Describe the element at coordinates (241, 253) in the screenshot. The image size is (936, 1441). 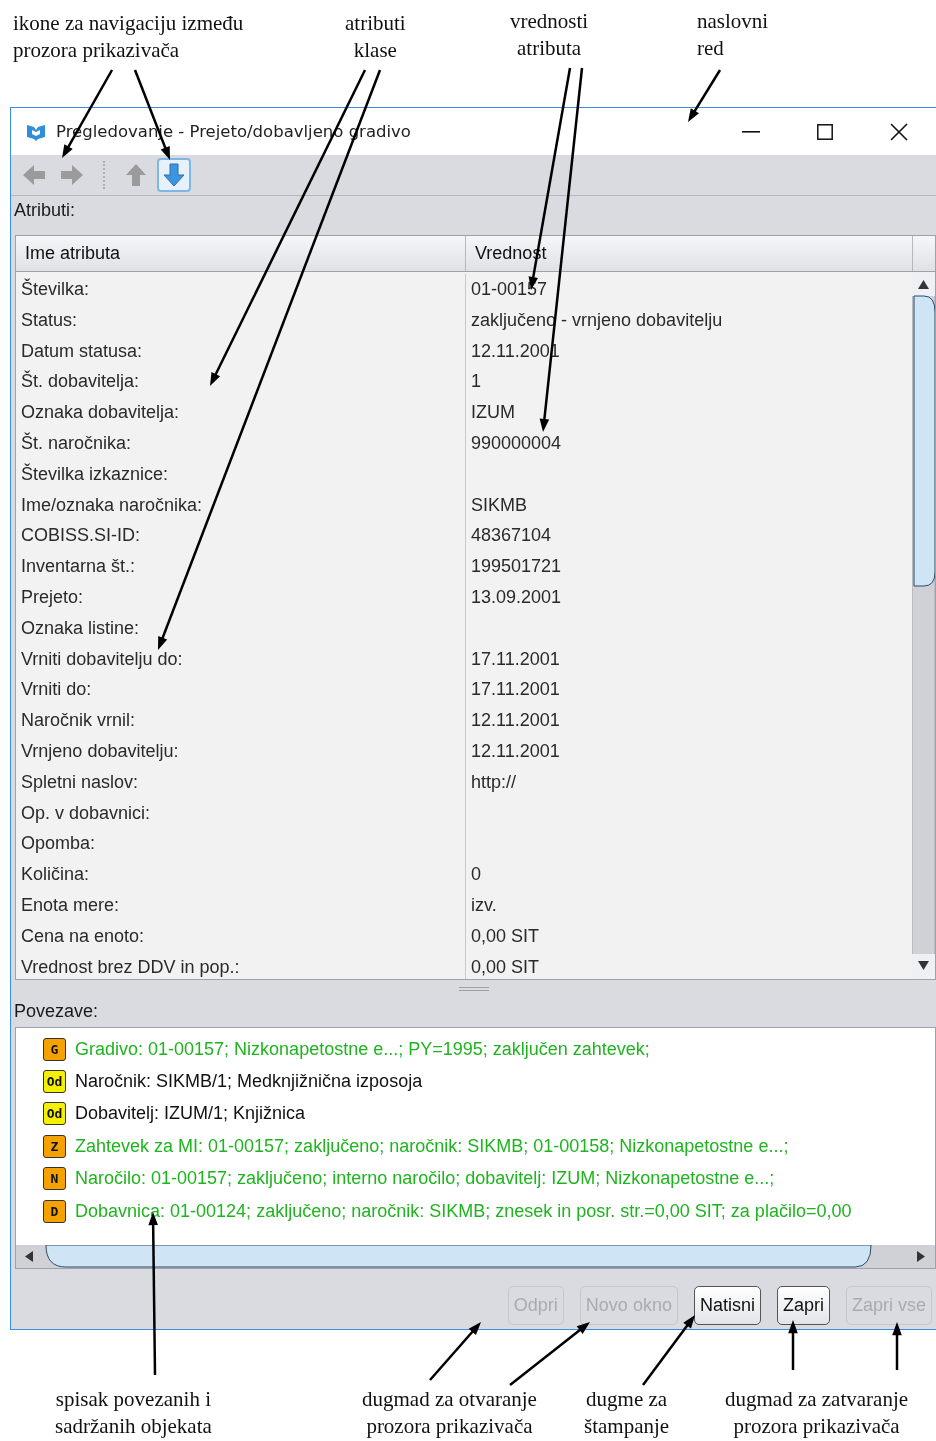
I see `column-header: Ime atributa` at that location.